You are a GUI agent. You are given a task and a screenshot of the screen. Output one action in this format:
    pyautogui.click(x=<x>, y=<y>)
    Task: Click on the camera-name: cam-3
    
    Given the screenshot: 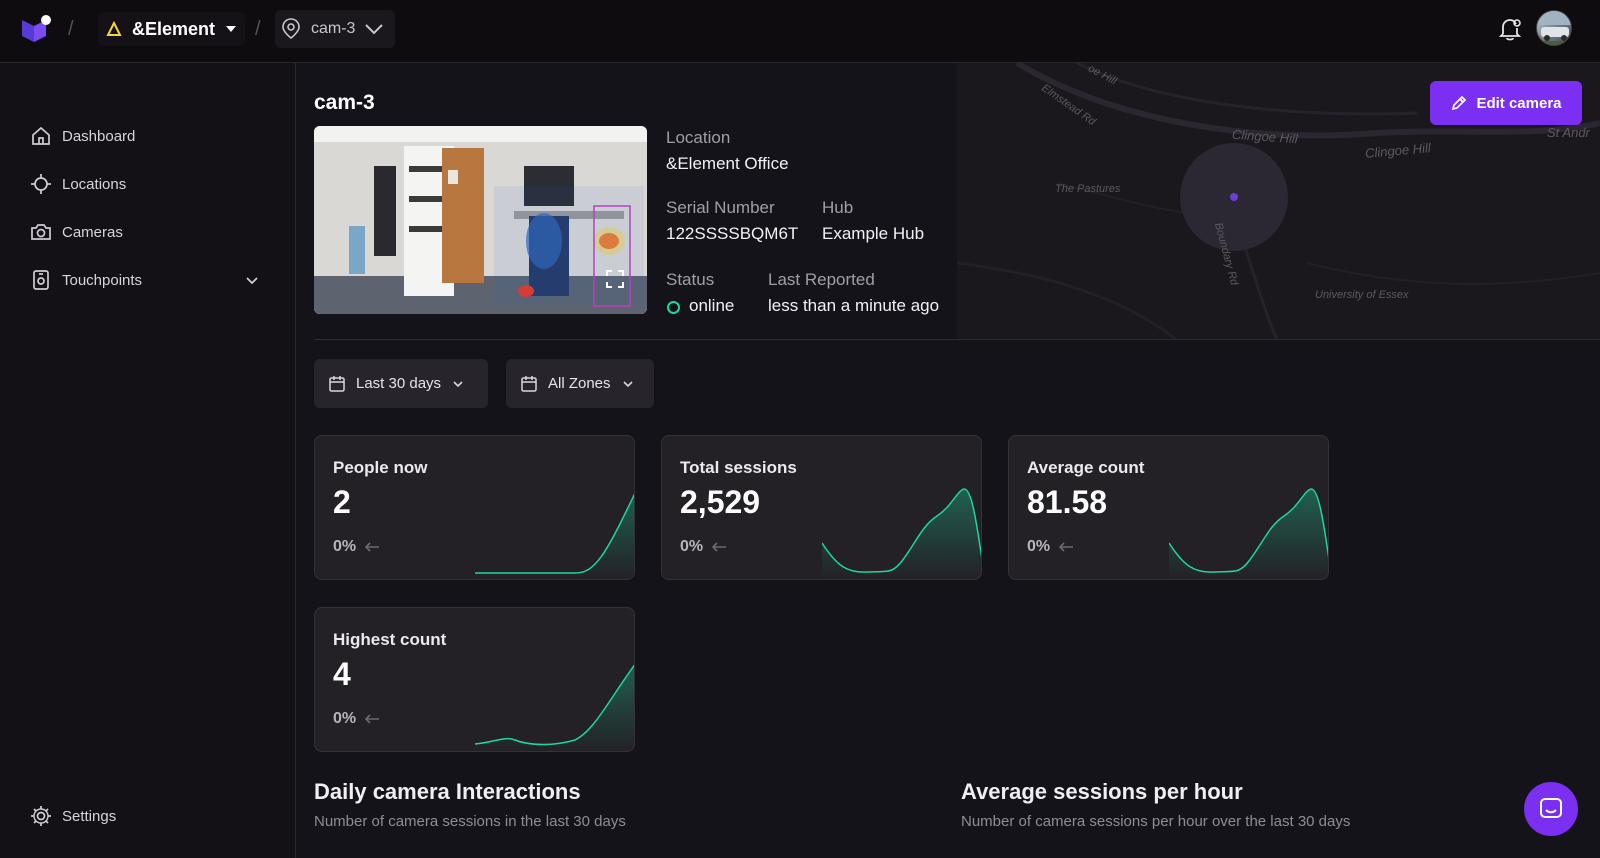 What is the action you would take?
    pyautogui.click(x=333, y=28)
    